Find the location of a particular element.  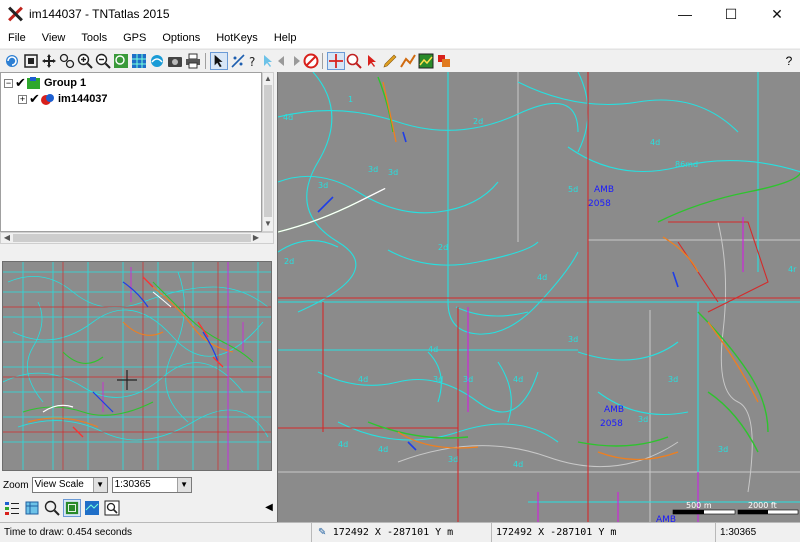

svg-text: 86md is located at coordinates (686, 164).